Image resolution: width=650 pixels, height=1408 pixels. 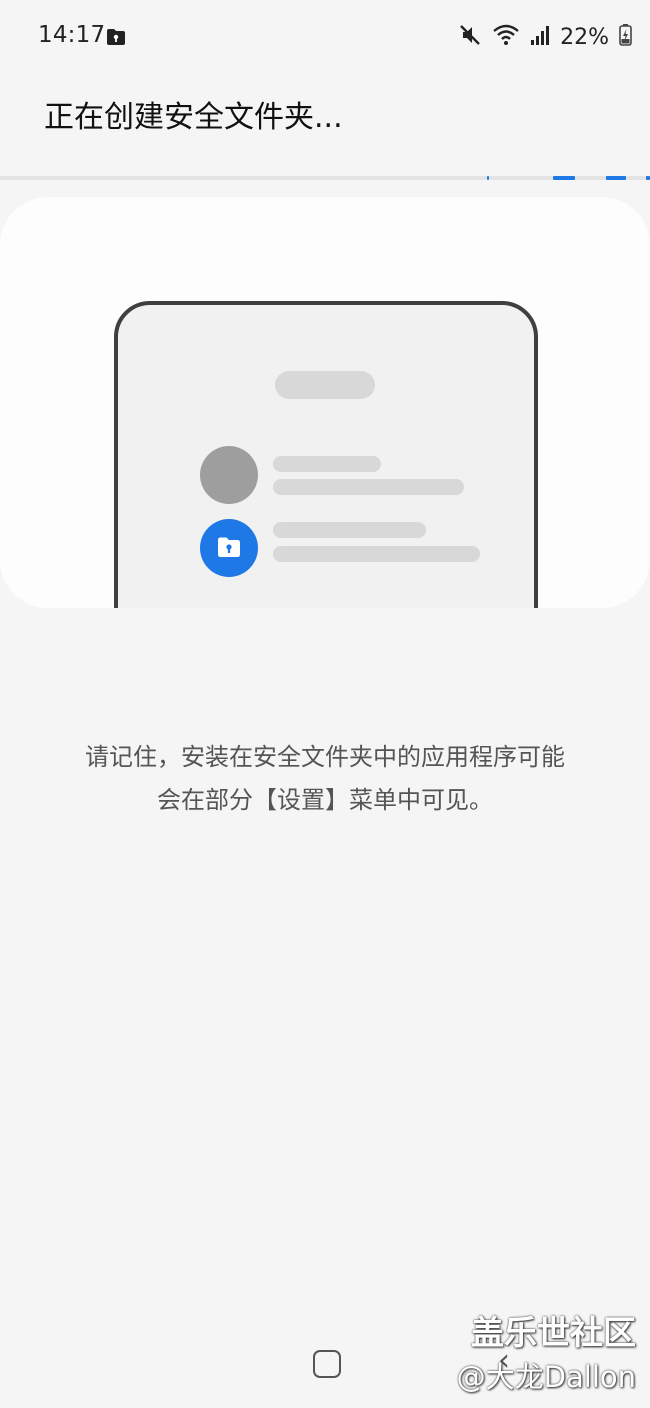 I want to click on avatar, so click(x=229, y=475).